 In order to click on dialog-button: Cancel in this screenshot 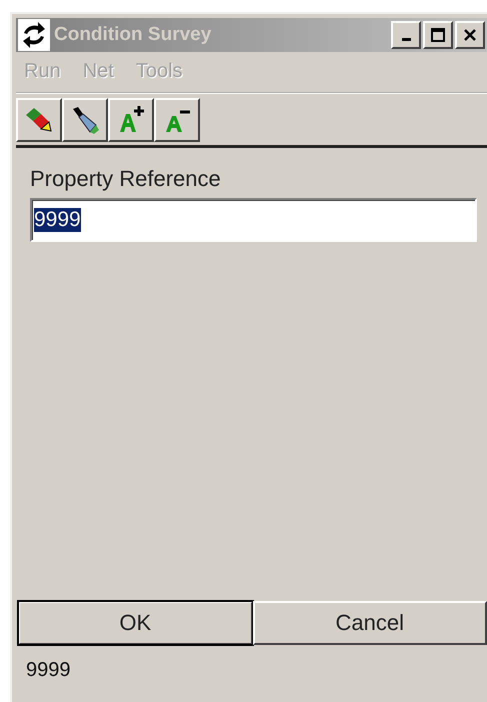, I will do `click(369, 623)`.